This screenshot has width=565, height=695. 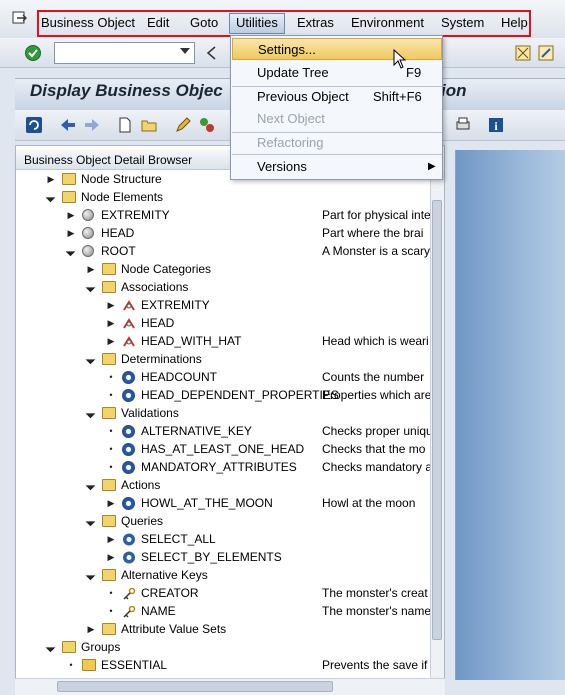 What do you see at coordinates (215, 485) in the screenshot?
I see `tree-node: ◢ Actions` at bounding box center [215, 485].